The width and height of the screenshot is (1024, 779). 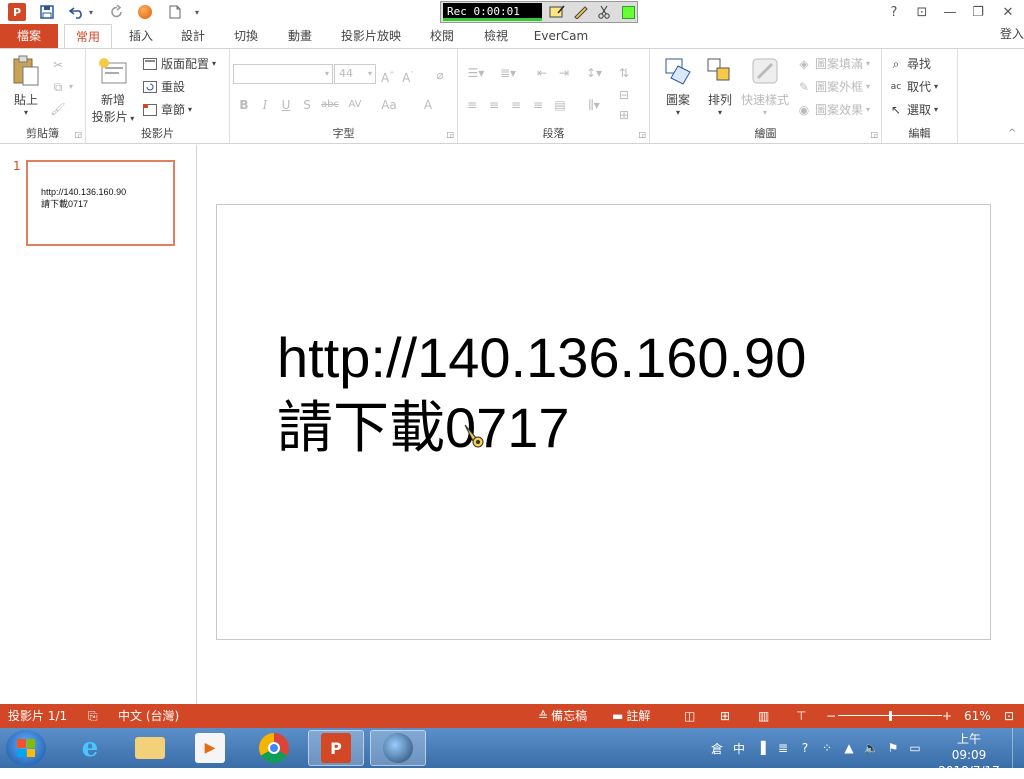 I want to click on new-document-icon, so click(x=175, y=12).